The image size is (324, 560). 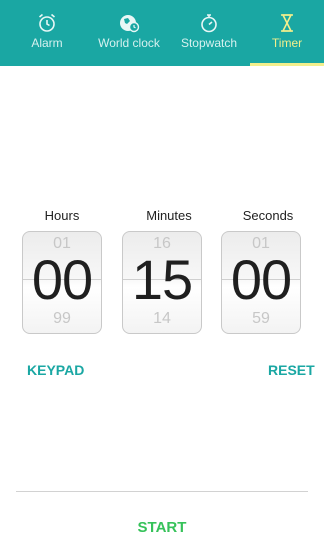 I want to click on tab-timer: Timer, so click(x=287, y=33).